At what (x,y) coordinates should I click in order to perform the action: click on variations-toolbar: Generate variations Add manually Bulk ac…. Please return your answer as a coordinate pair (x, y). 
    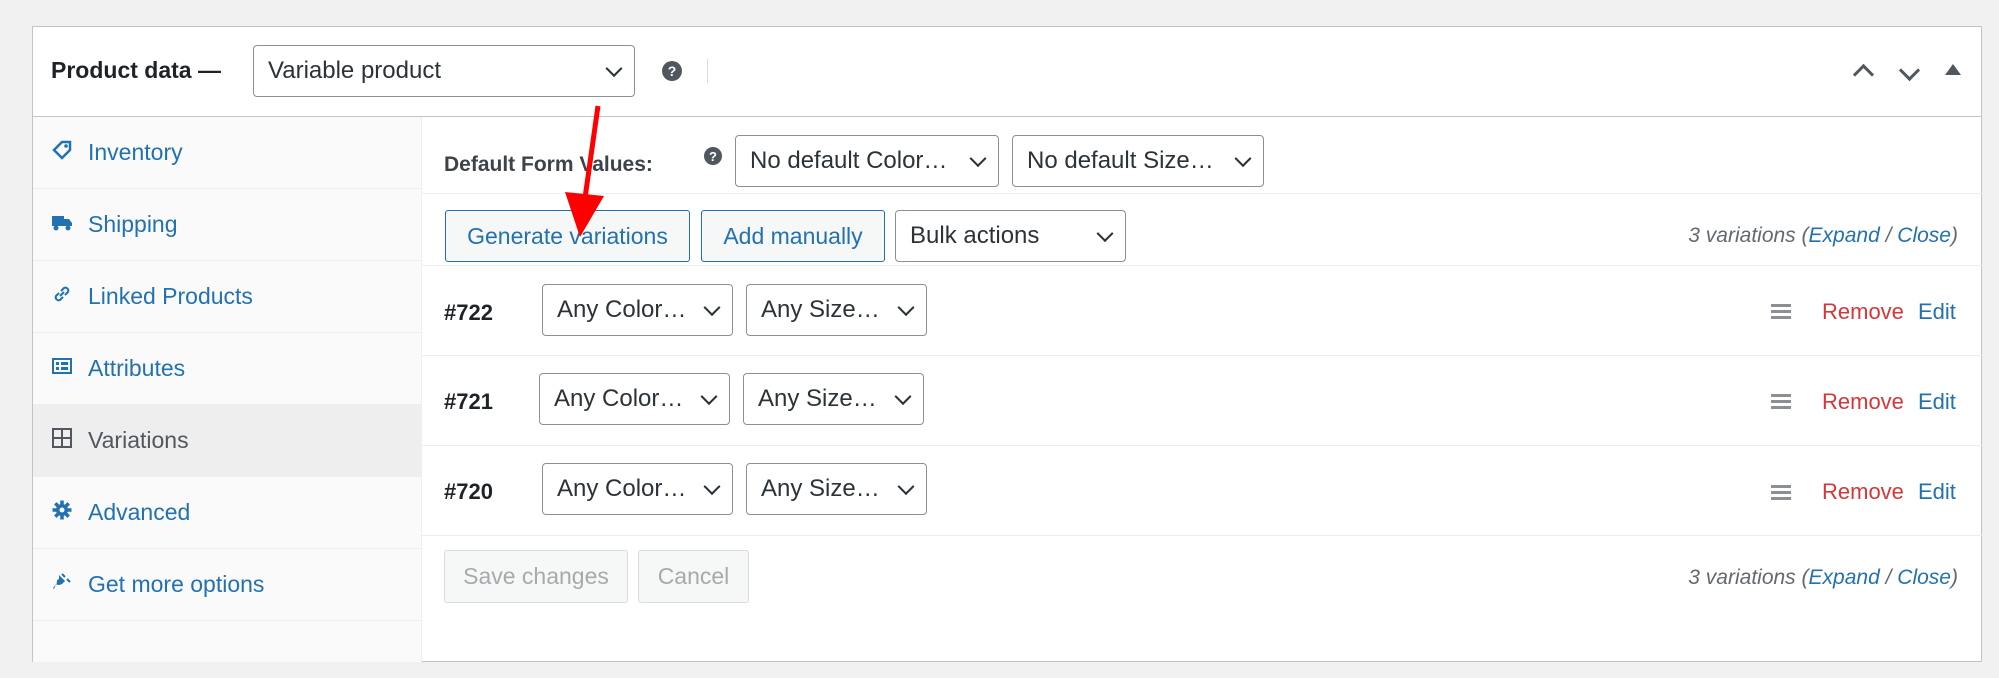
    Looking at the image, I should click on (1202, 230).